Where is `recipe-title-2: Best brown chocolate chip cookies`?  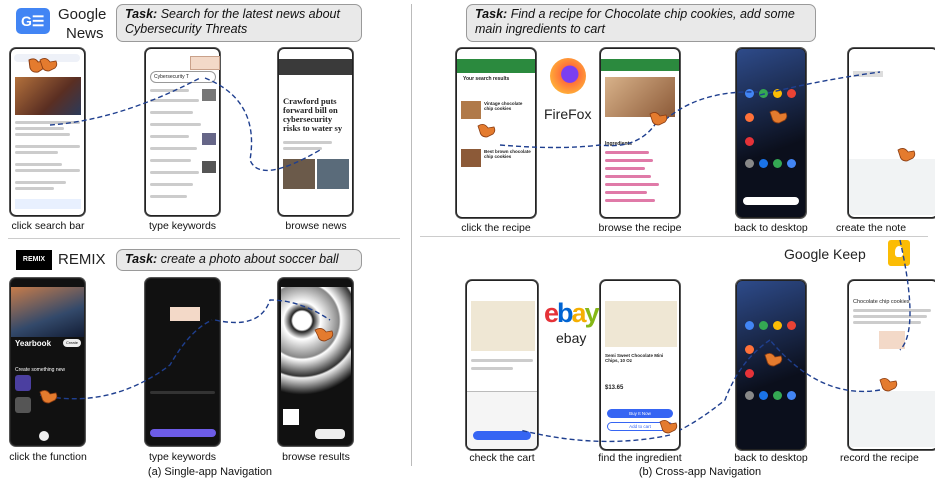 recipe-title-2: Best brown chocolate chip cookies is located at coordinates (508, 154).